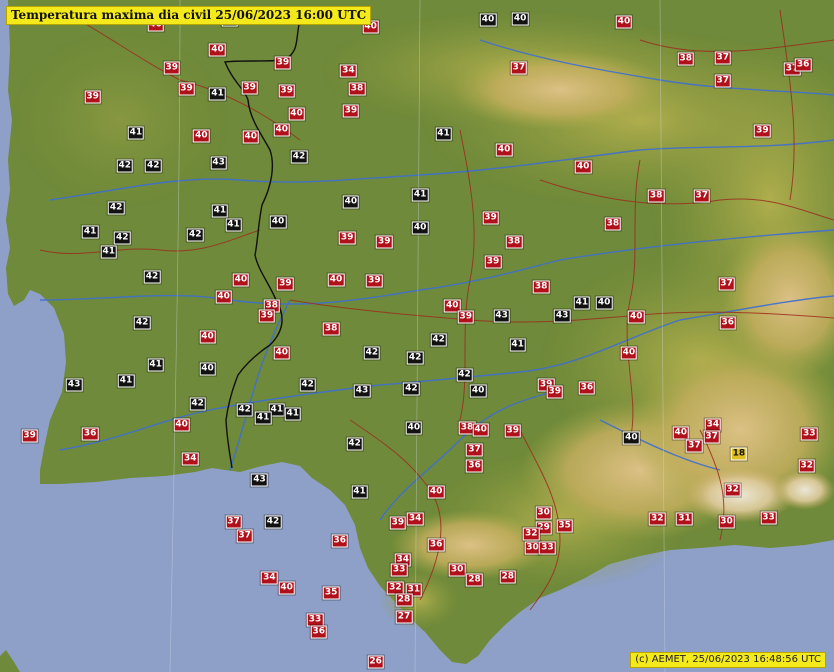 This screenshot has width=834, height=672. What do you see at coordinates (728, 660) in the screenshot?
I see `copyright-footer: (c) AEMET, 25/06/2023 16:48:56 UTC` at bounding box center [728, 660].